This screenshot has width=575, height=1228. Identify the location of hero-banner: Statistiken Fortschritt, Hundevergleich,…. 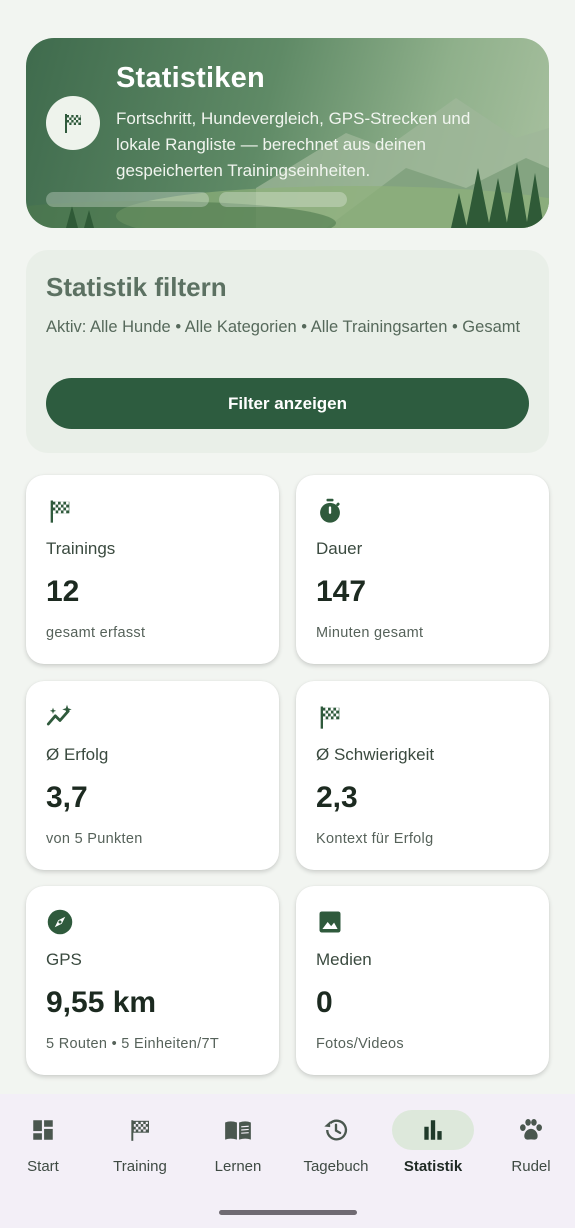
(287, 133).